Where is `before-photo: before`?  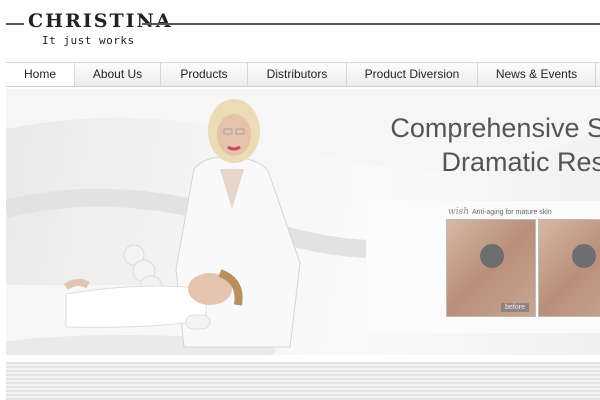 before-photo: before is located at coordinates (491, 268).